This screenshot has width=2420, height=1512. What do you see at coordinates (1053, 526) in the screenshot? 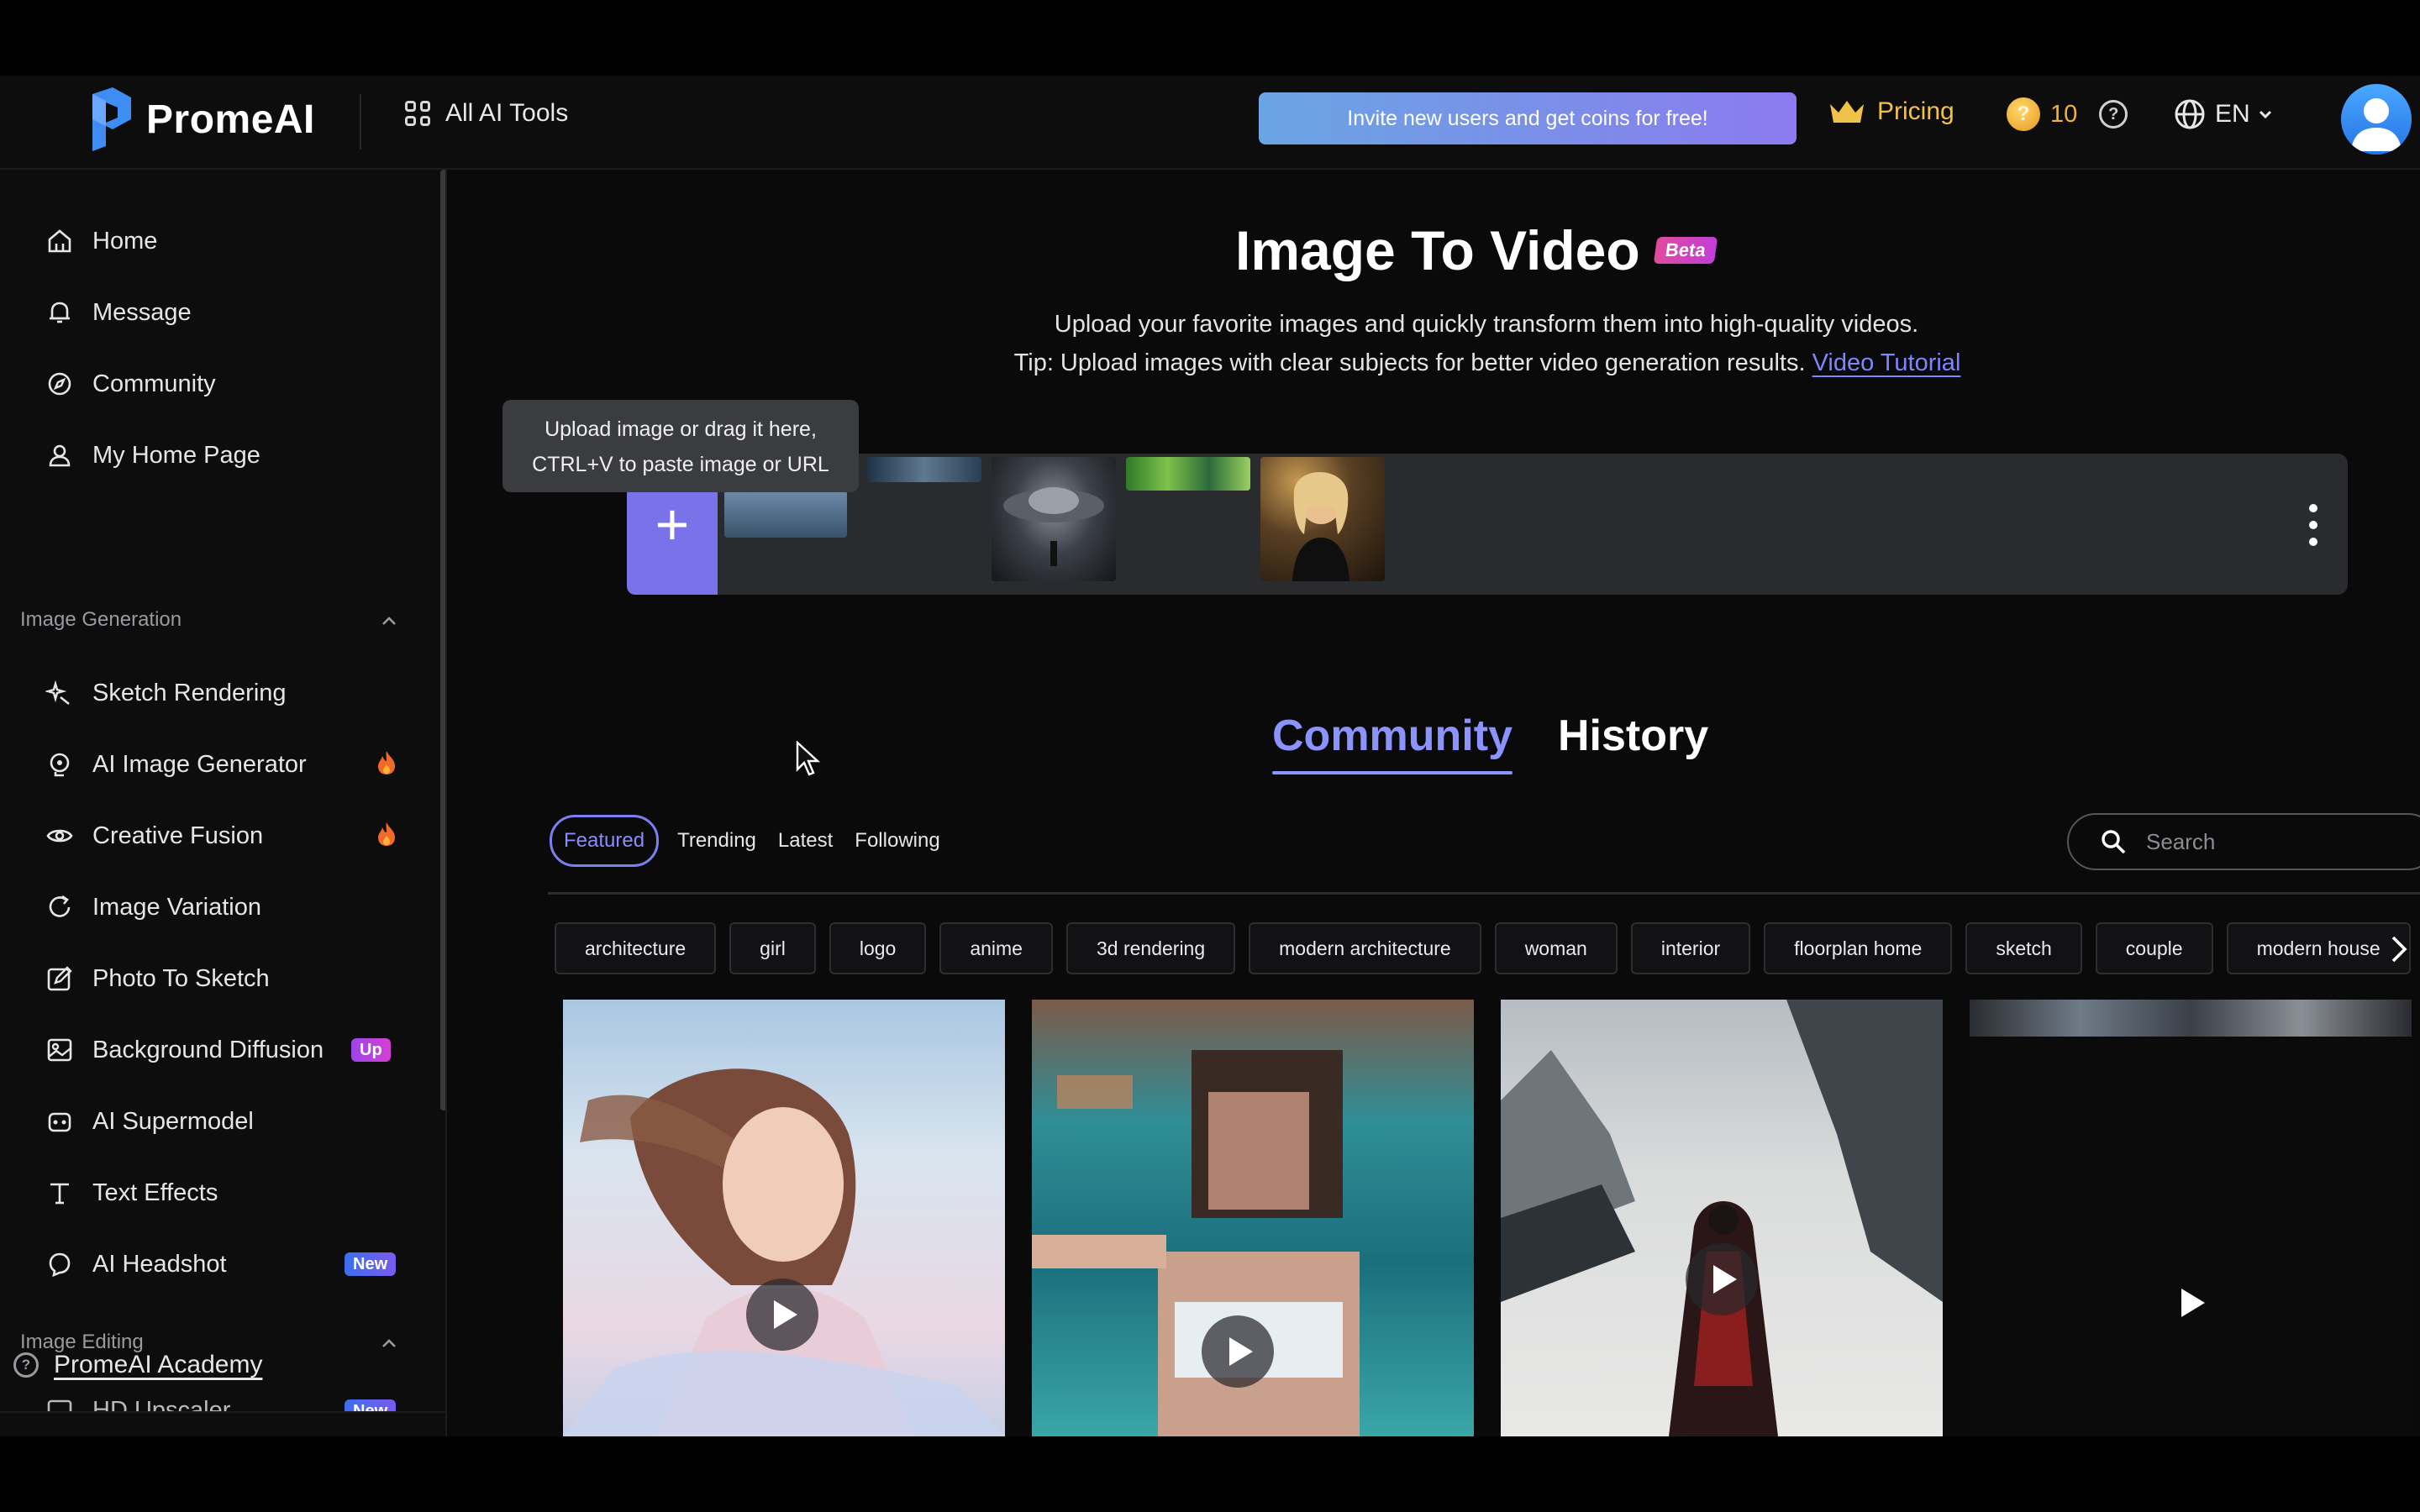
I see `spaceship-image` at bounding box center [1053, 526].